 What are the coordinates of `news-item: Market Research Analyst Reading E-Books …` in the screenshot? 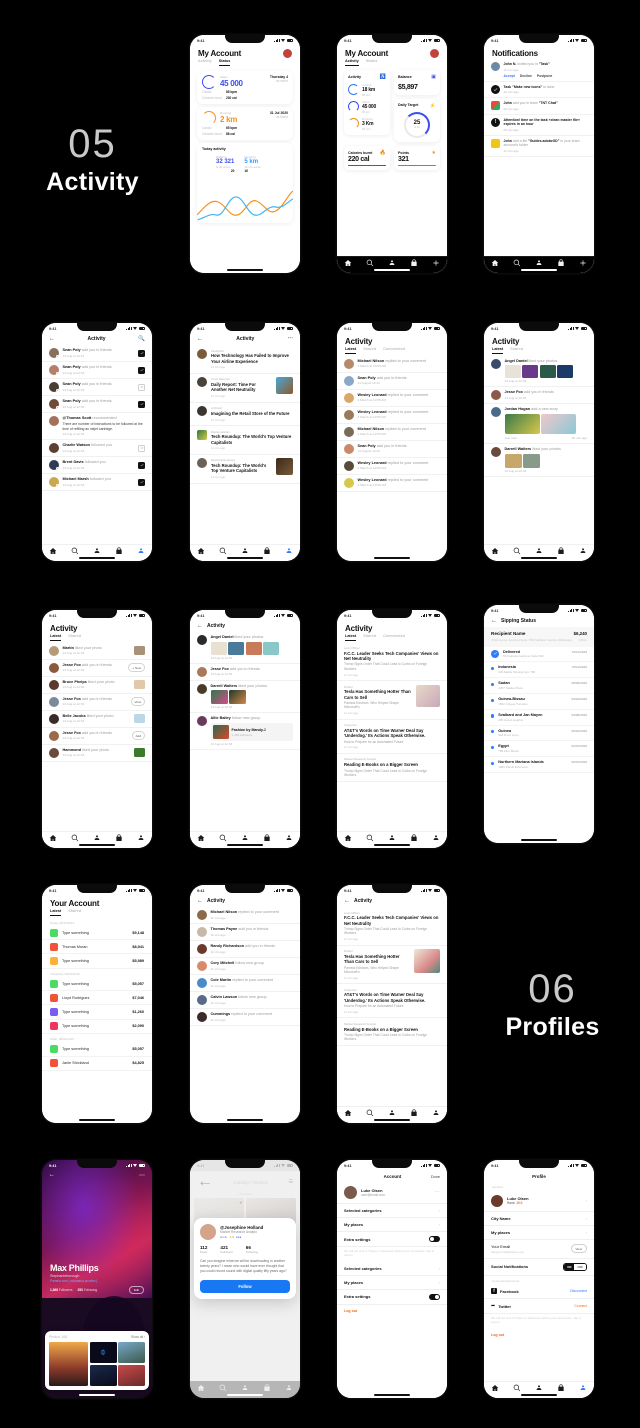 It's located at (392, 768).